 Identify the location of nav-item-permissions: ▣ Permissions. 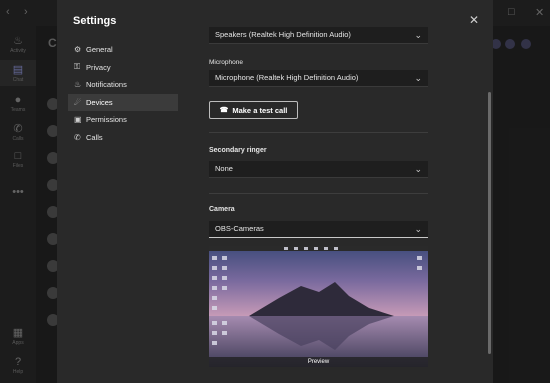
(123, 119).